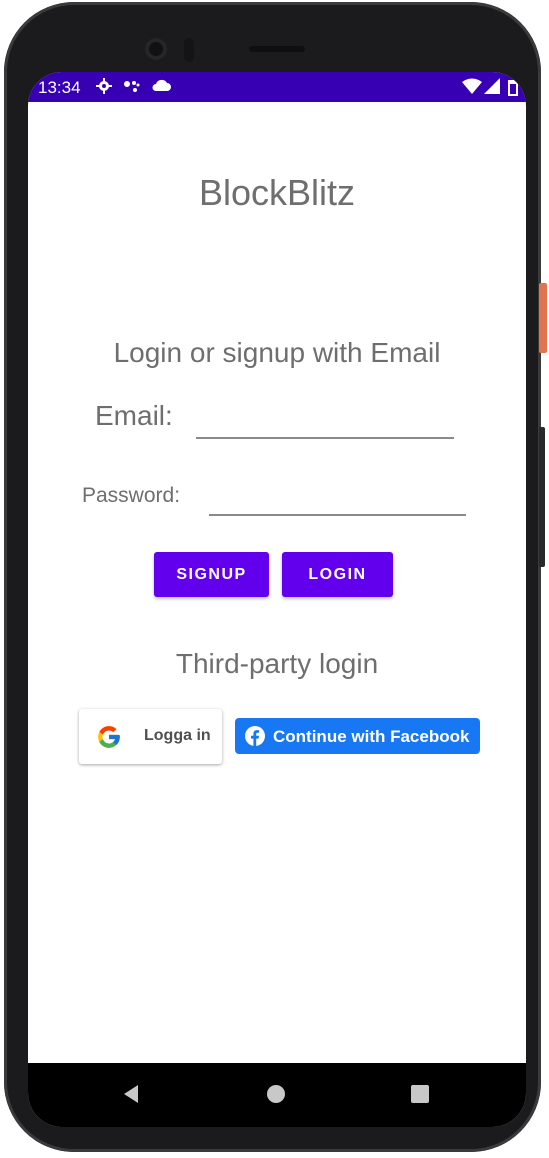 The height and width of the screenshot is (1158, 549). What do you see at coordinates (104, 88) in the screenshot?
I see `gear-icon` at bounding box center [104, 88].